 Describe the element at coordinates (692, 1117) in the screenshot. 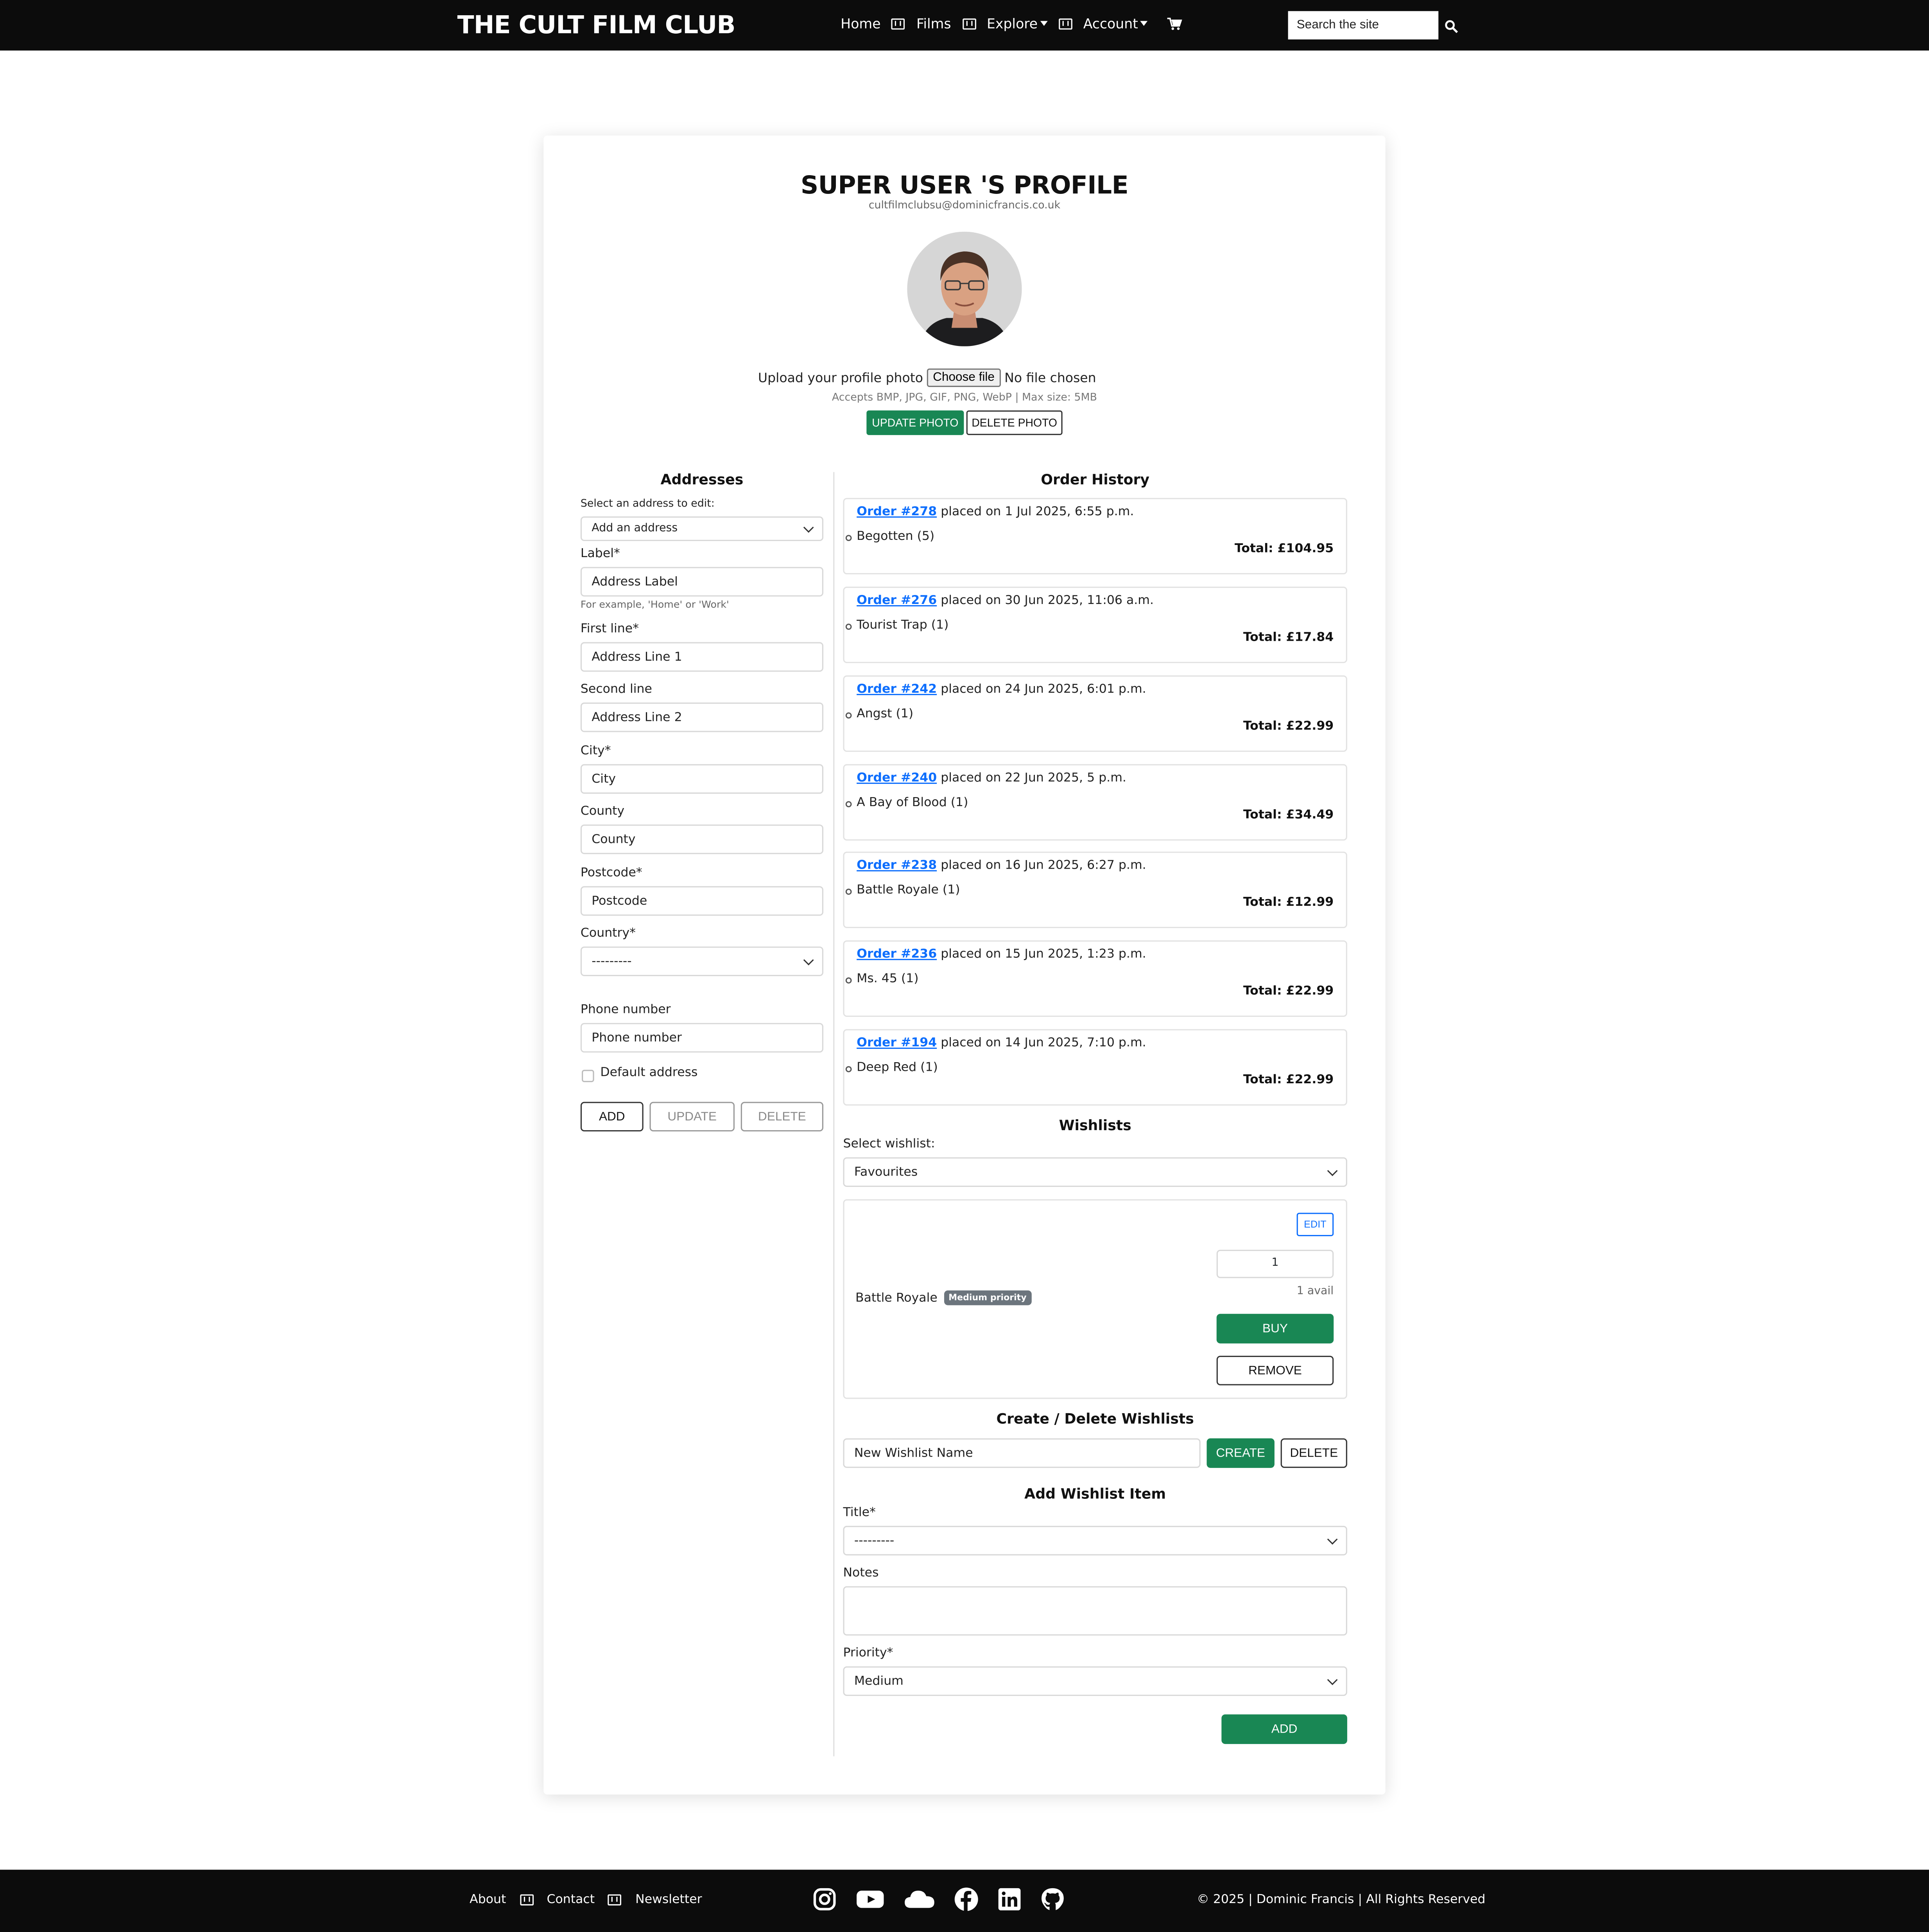

I see `update-address-button: UPDATE` at that location.